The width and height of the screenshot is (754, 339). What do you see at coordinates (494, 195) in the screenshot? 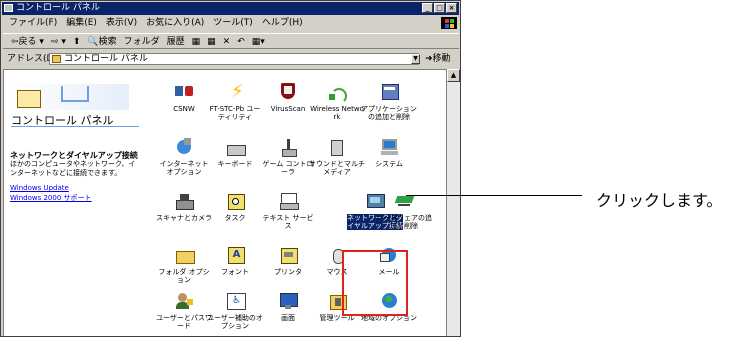
I see `callout-leader-line` at bounding box center [494, 195].